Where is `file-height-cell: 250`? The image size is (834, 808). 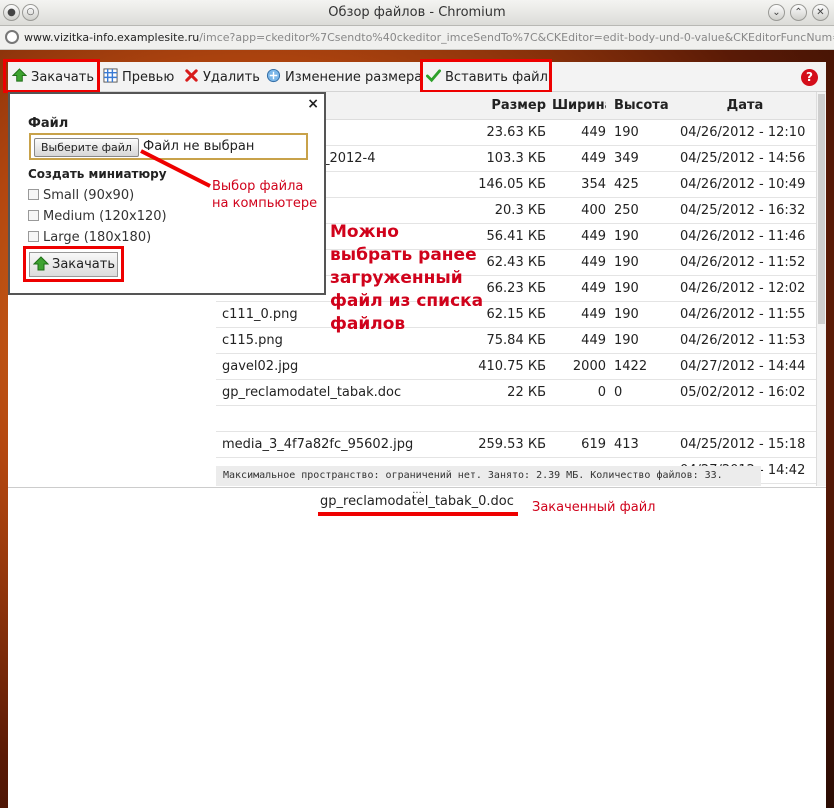
file-height-cell: 250 is located at coordinates (626, 210).